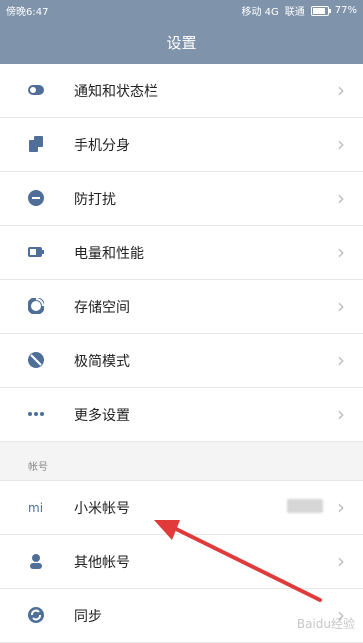 This screenshot has height=643, width=363. I want to click on settings-item-battery-performance: 电量和性能 ›, so click(181, 253).